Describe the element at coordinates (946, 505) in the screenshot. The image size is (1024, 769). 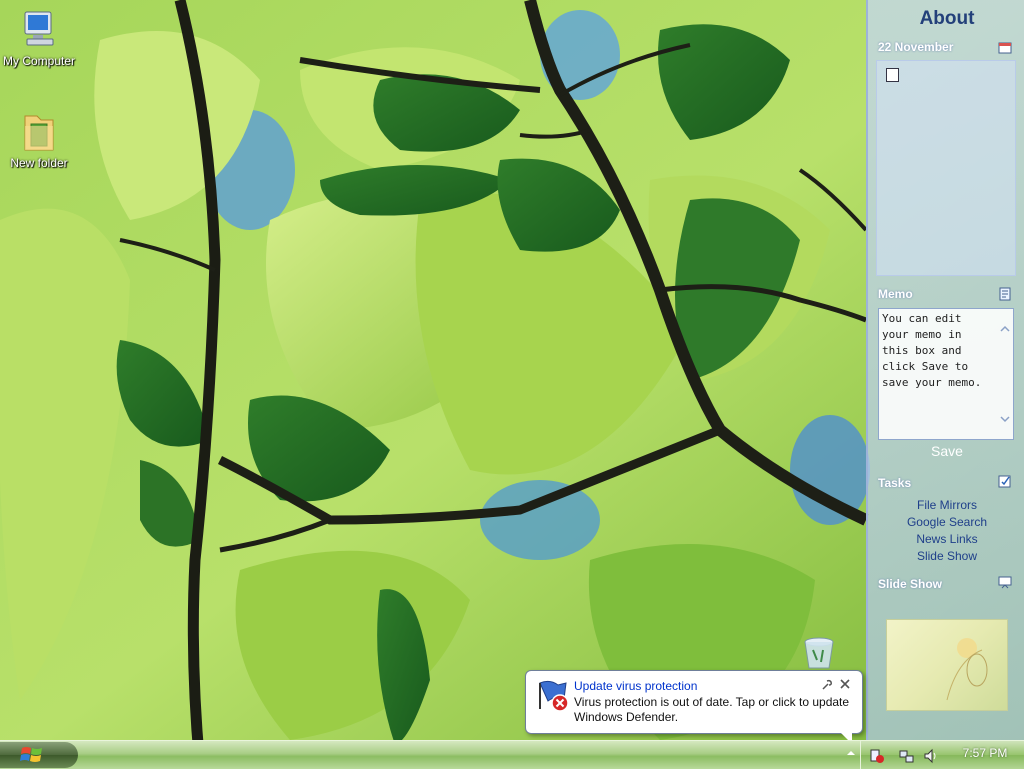
I see `task-link-file-mirrors: File Mirrors` at that location.